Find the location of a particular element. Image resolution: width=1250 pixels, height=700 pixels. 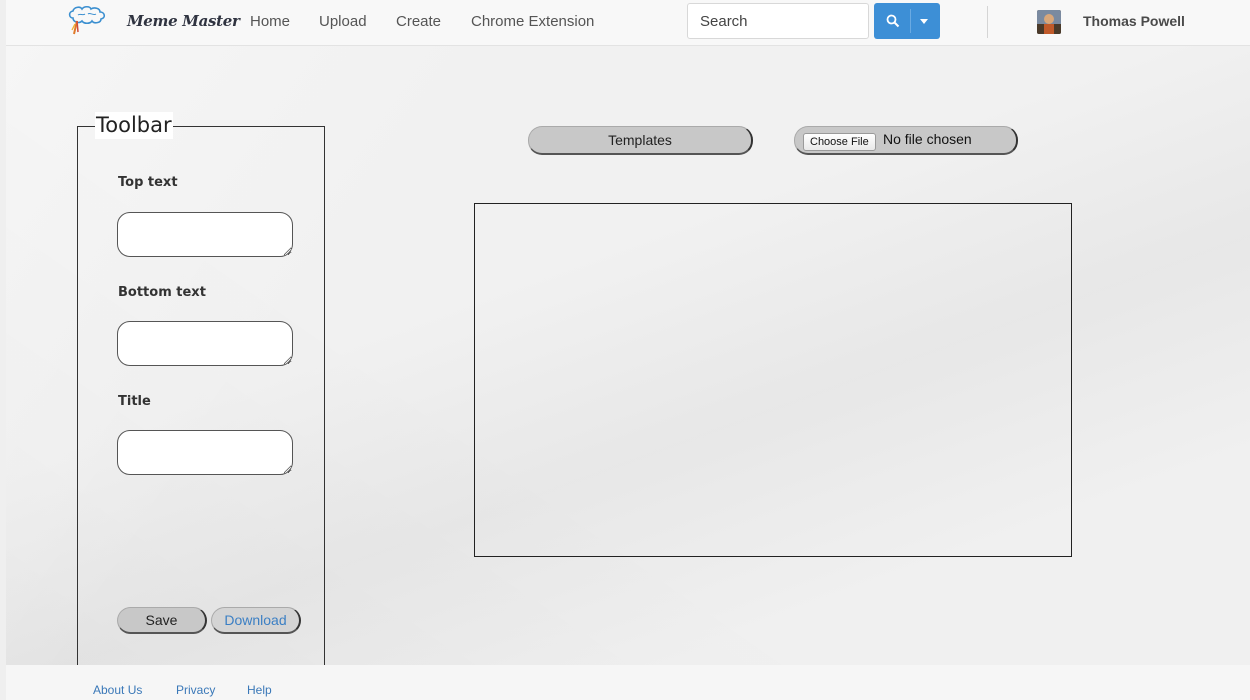

nav-link-chrome-extension: Chrome Extension is located at coordinates (532, 21).